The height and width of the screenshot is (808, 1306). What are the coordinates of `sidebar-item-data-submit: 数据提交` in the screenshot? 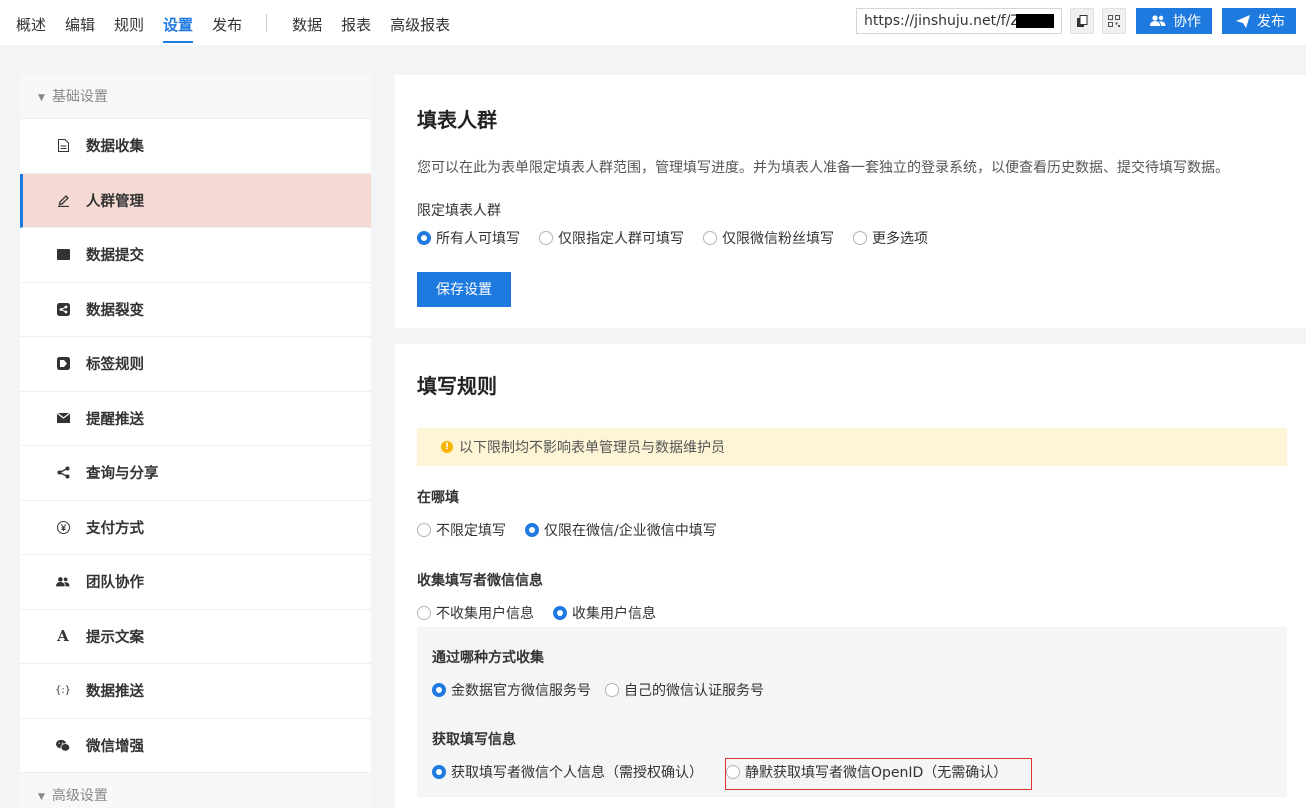 It's located at (195, 255).